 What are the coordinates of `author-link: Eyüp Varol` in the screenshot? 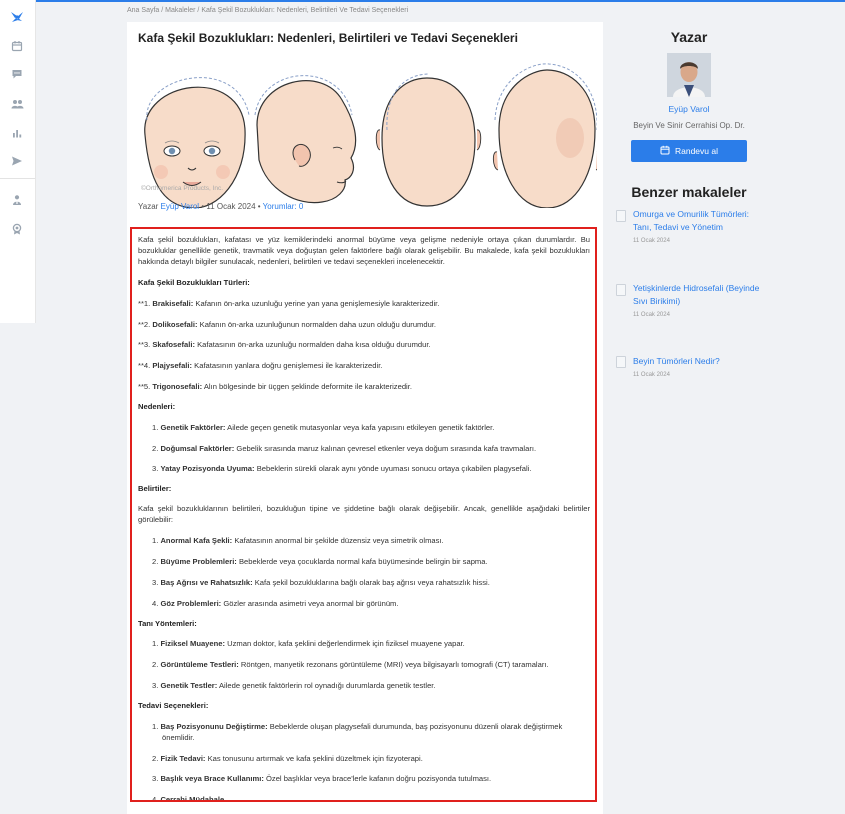 It's located at (180, 206).